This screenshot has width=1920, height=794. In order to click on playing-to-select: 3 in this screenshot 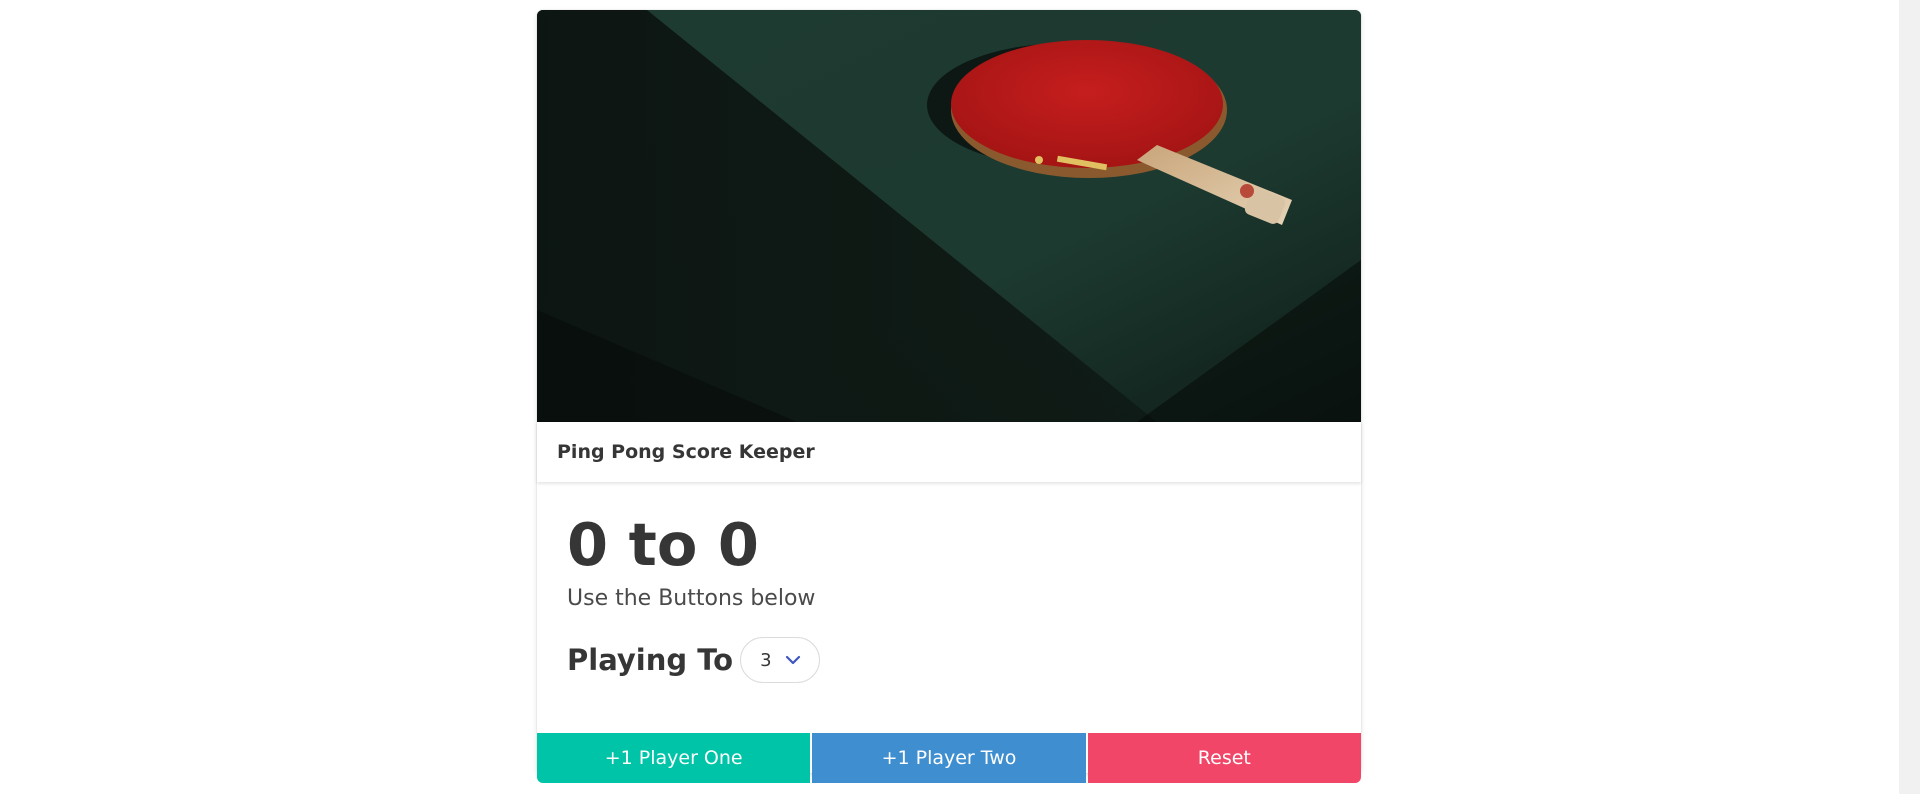, I will do `click(780, 660)`.